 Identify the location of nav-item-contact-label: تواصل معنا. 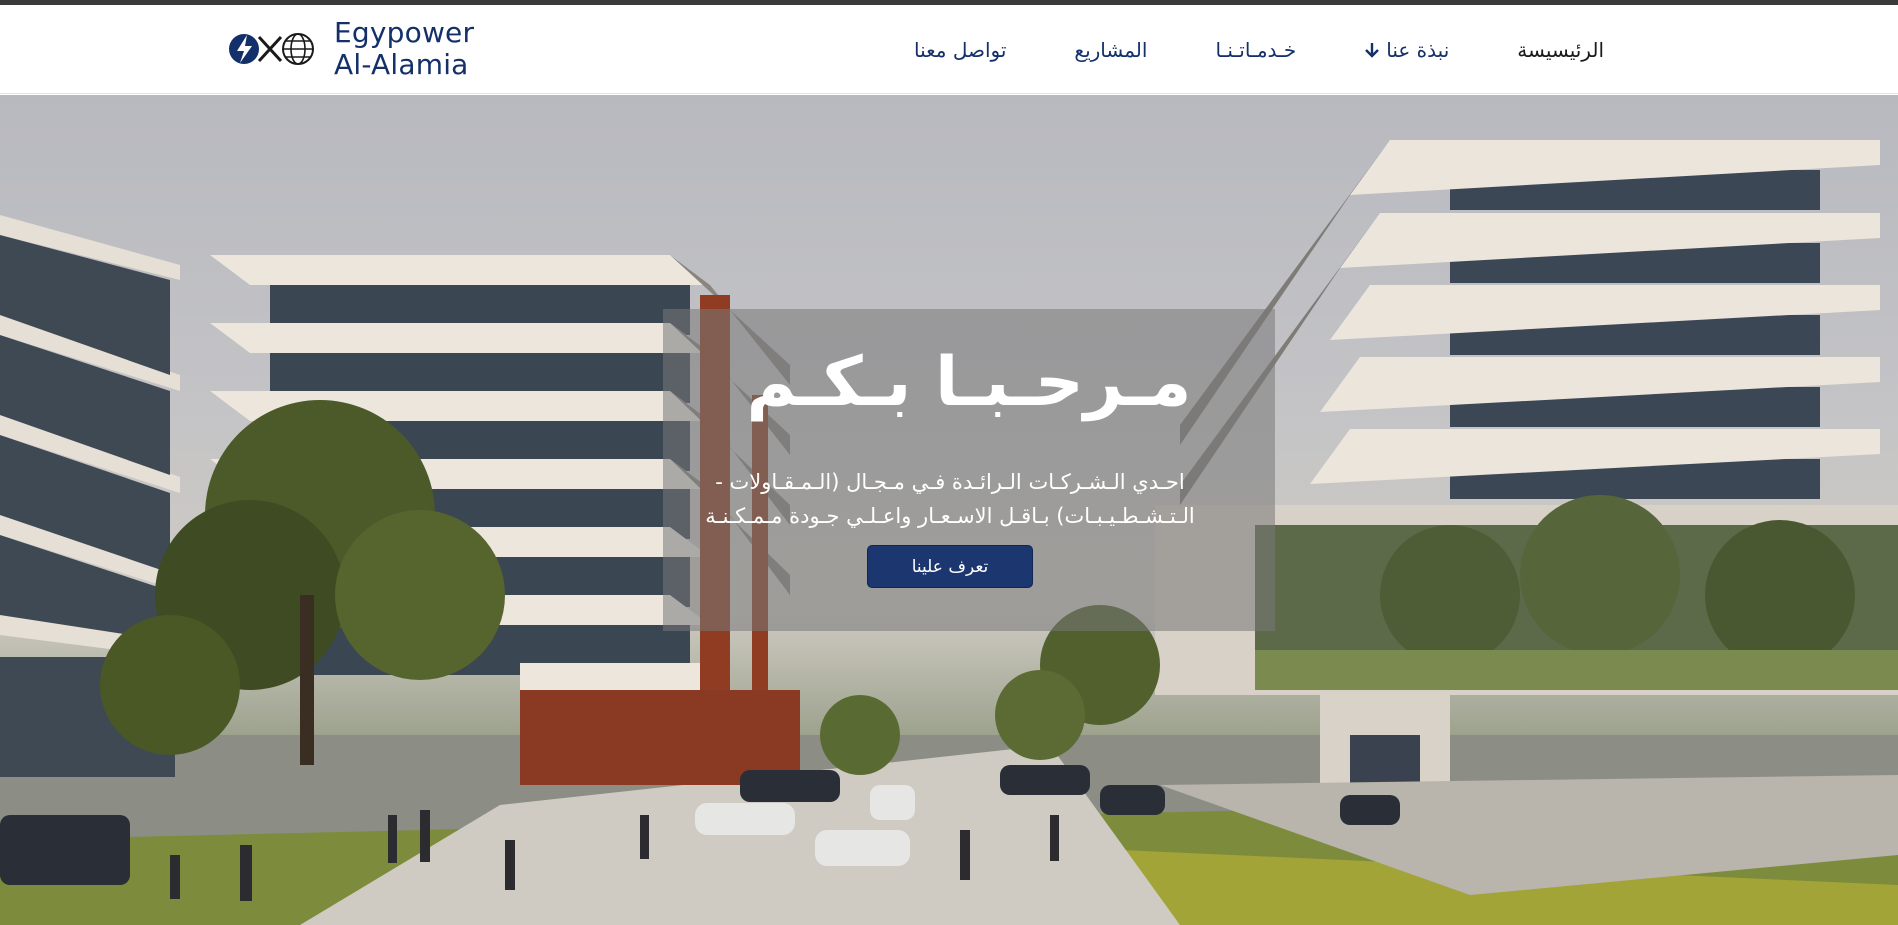
(960, 49).